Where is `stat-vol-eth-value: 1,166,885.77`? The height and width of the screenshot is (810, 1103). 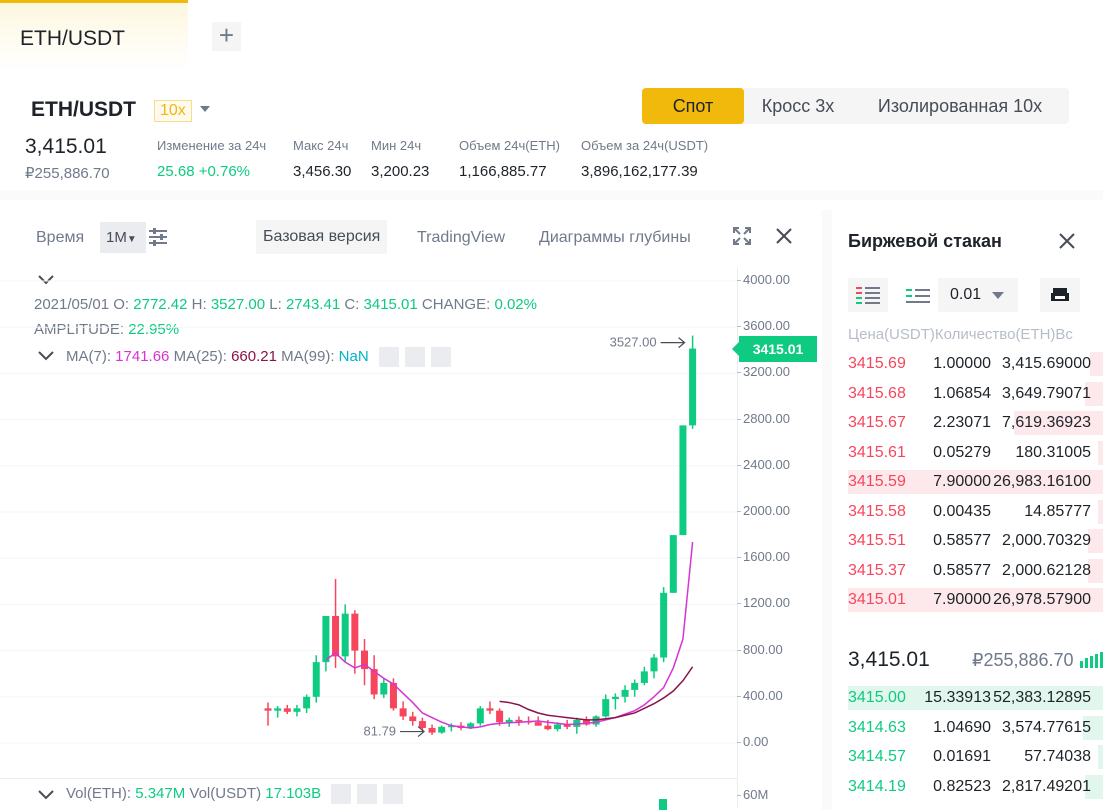
stat-vol-eth-value: 1,166,885.77 is located at coordinates (503, 171).